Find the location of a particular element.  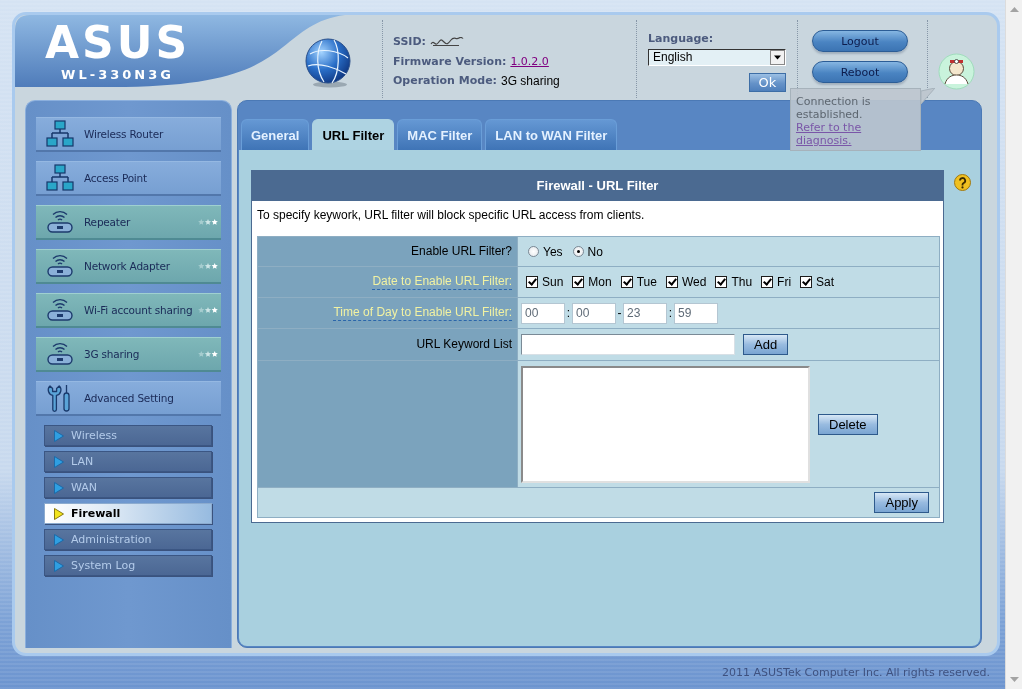

sidebar-item: Repeater is located at coordinates (128, 222).